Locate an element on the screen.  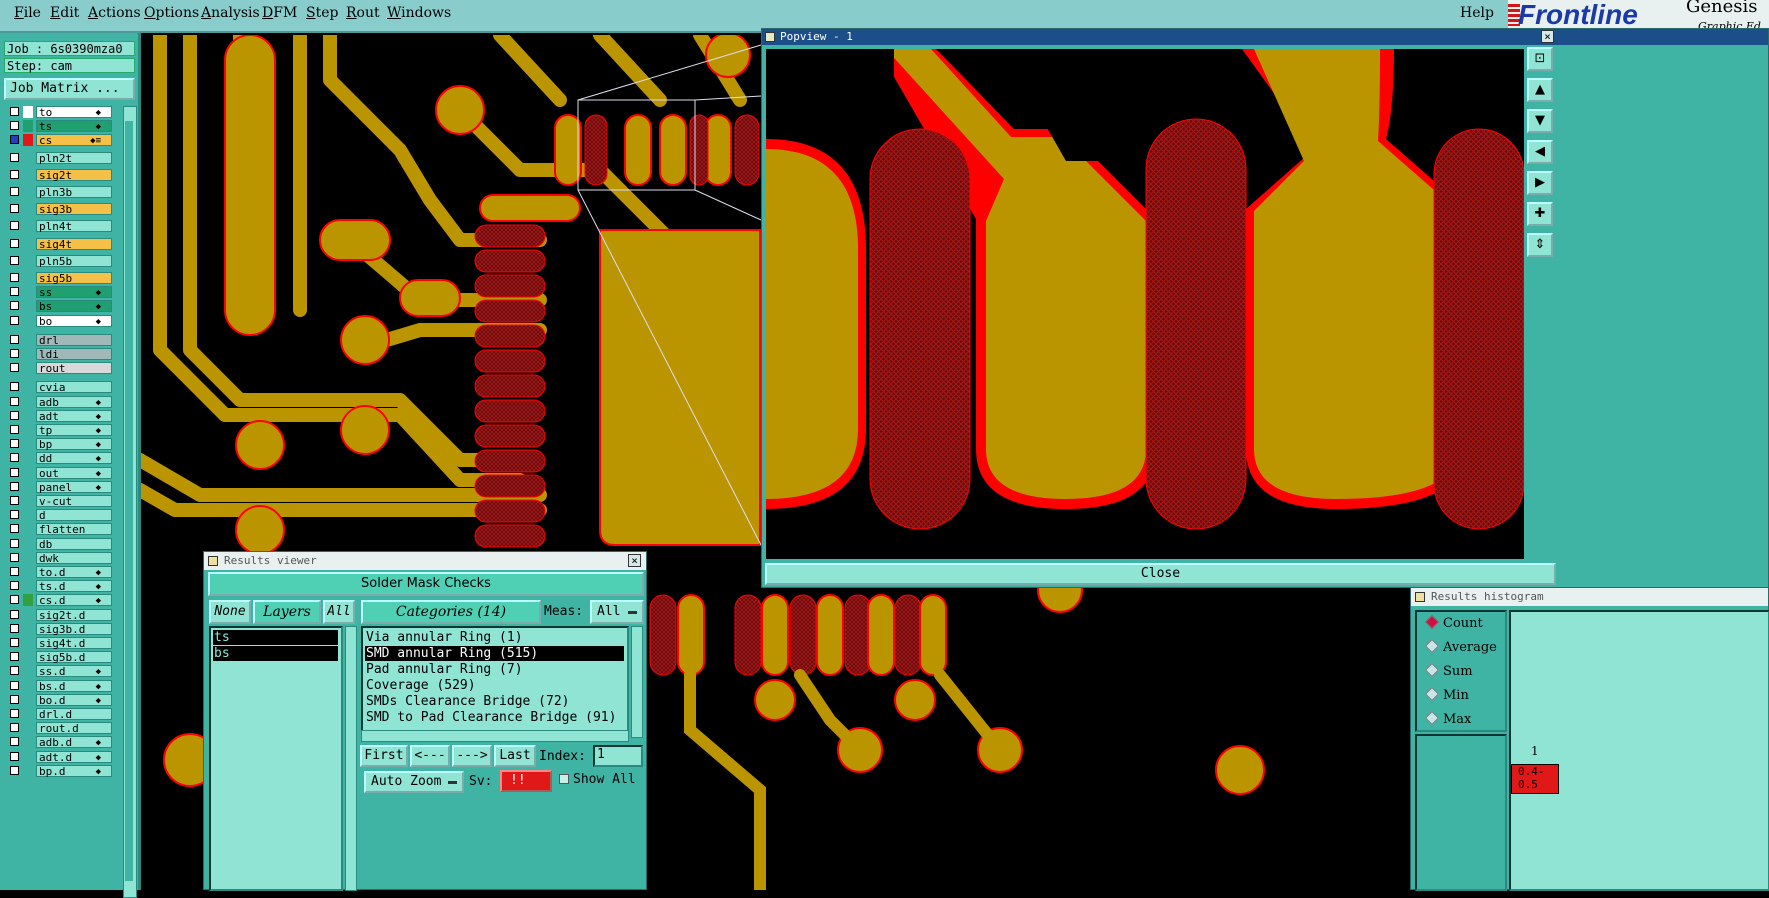
layer-name: sig5b.d is located at coordinates (74, 657).